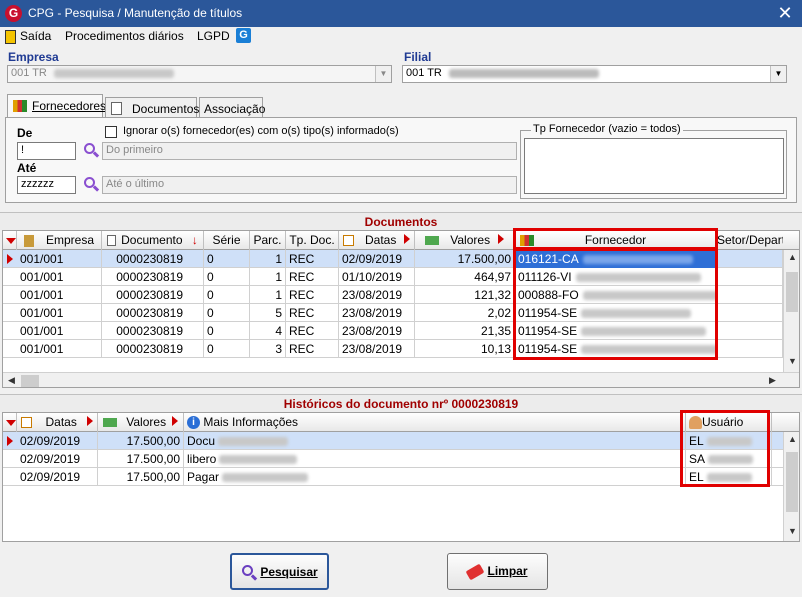  Describe the element at coordinates (431, 241) in the screenshot. I see `money-icon` at that location.